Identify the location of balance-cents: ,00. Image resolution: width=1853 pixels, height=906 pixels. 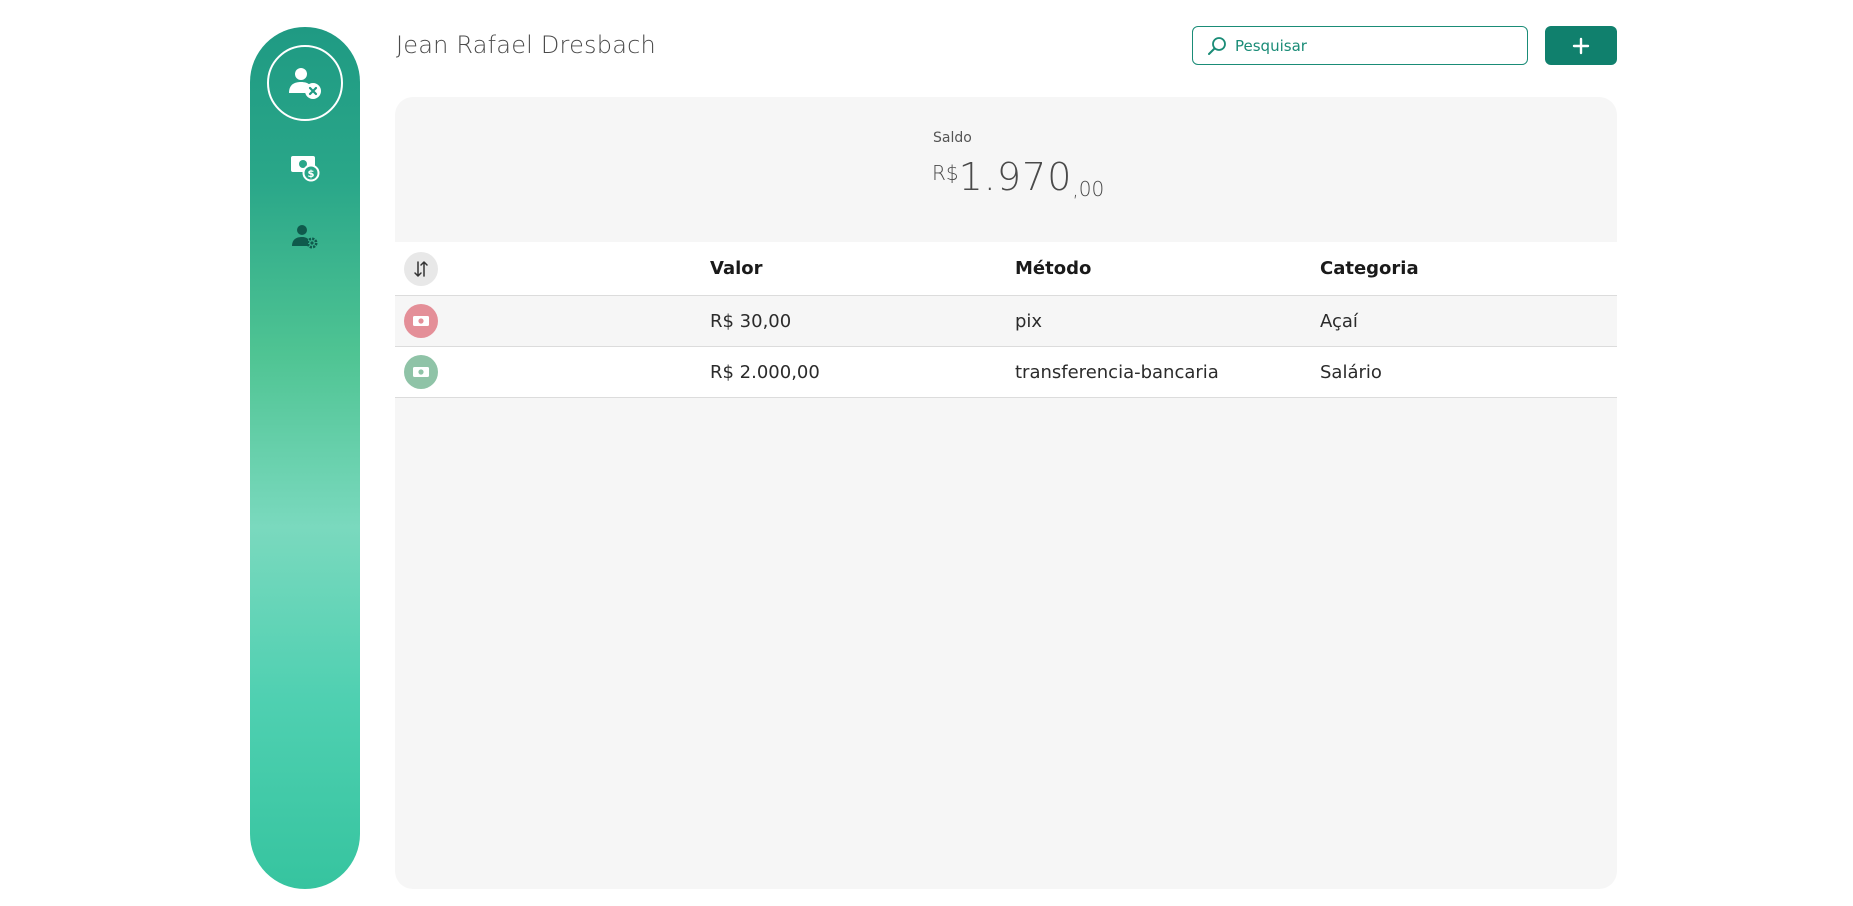
(1088, 189).